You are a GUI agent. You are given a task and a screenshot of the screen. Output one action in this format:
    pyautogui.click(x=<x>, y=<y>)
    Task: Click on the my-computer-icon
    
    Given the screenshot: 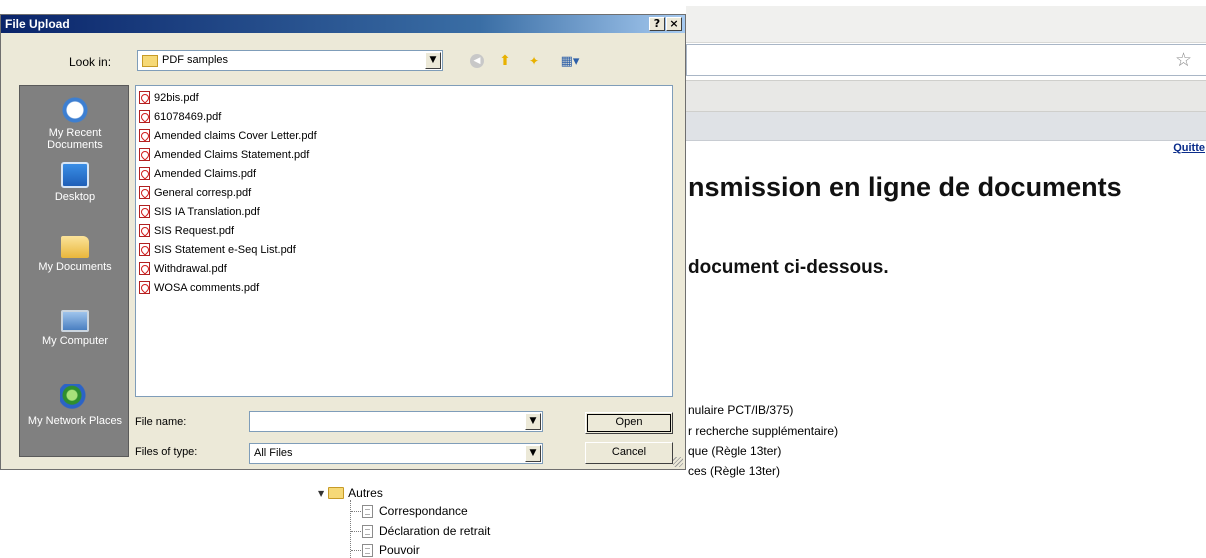 What is the action you would take?
    pyautogui.click(x=75, y=321)
    